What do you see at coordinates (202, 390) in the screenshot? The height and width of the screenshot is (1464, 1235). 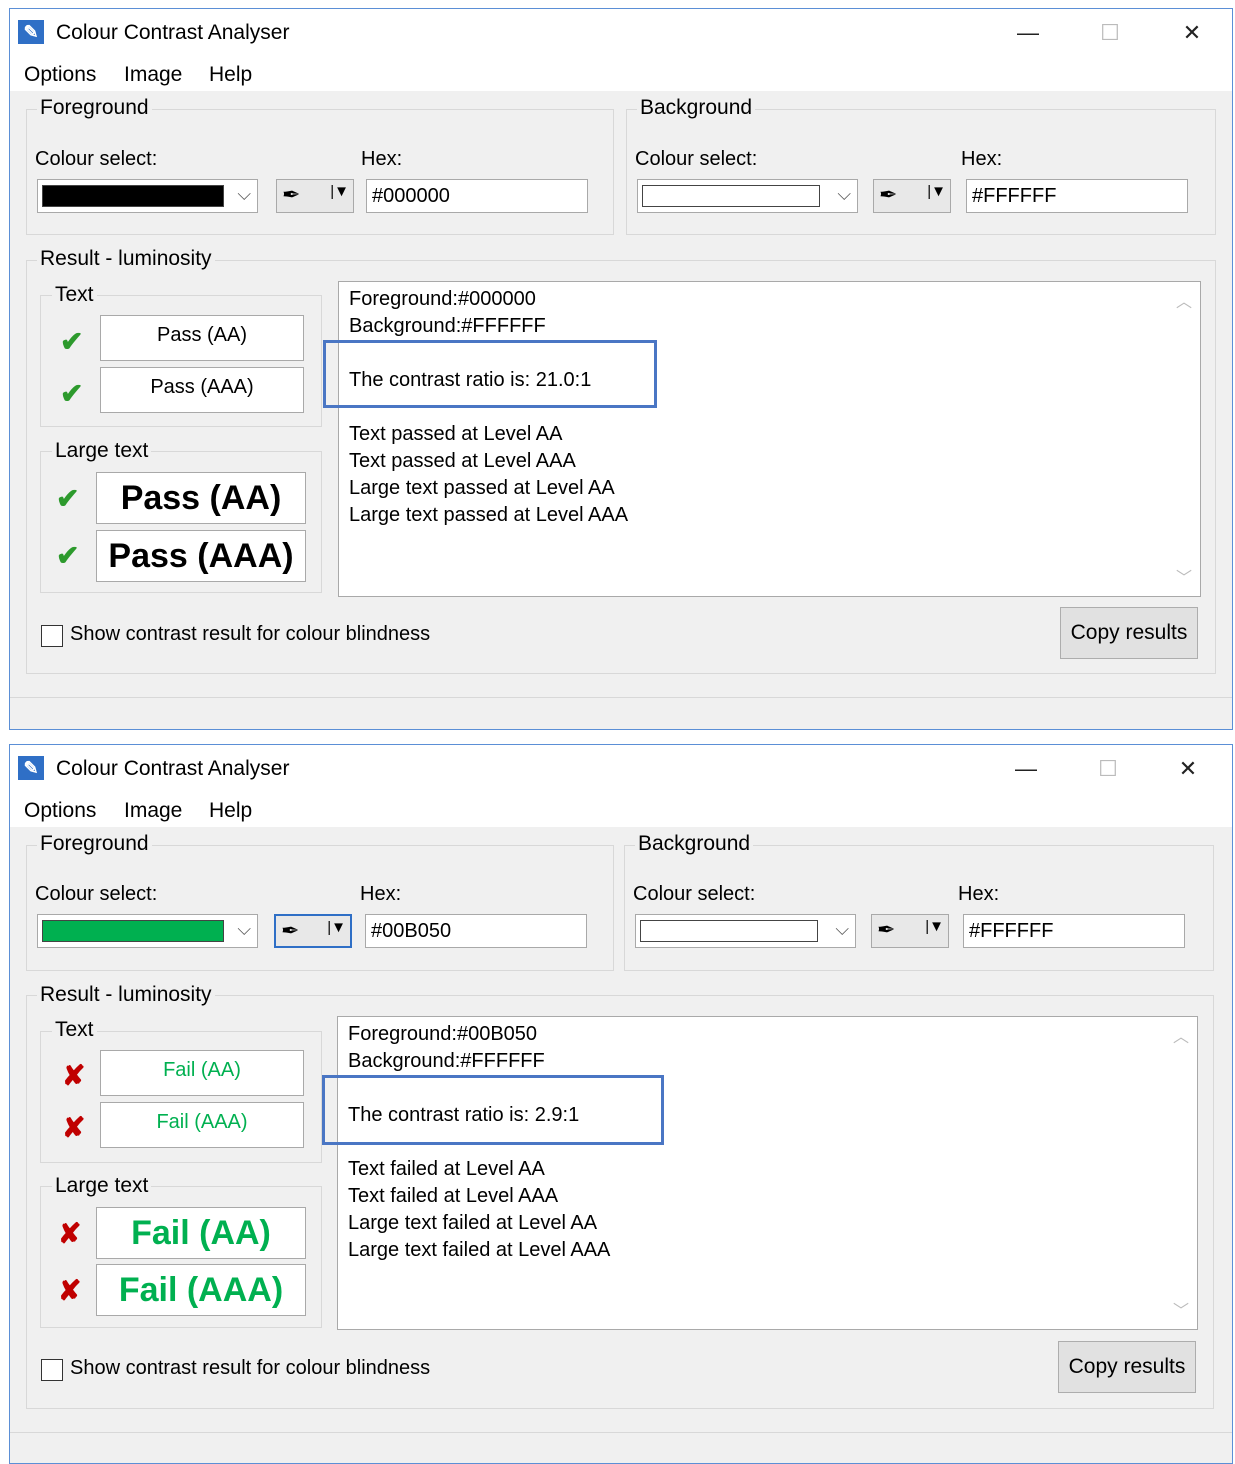 I see `text-aaa-result: Pass (AAA)` at bounding box center [202, 390].